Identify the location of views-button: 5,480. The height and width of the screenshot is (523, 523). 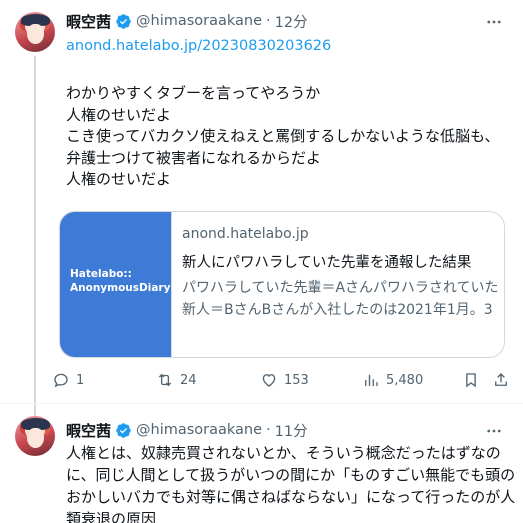
(392, 380).